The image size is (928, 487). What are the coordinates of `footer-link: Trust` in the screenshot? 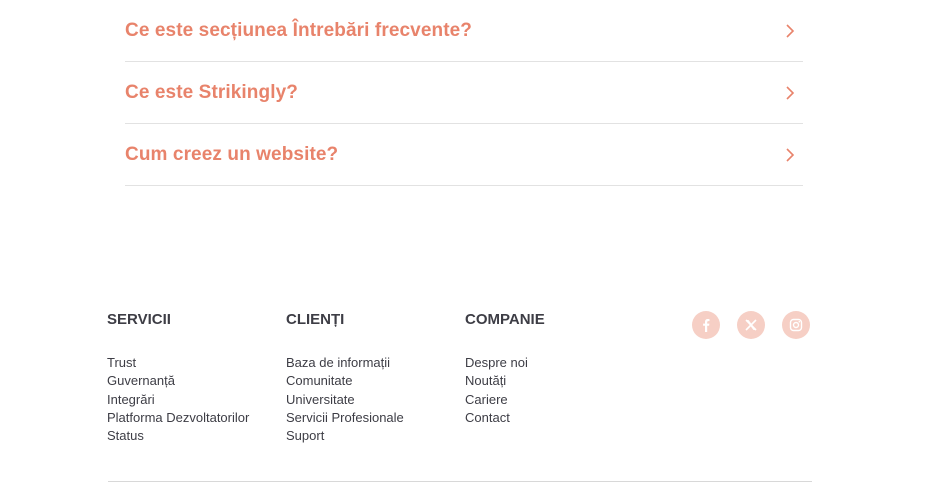 It's located at (197, 363).